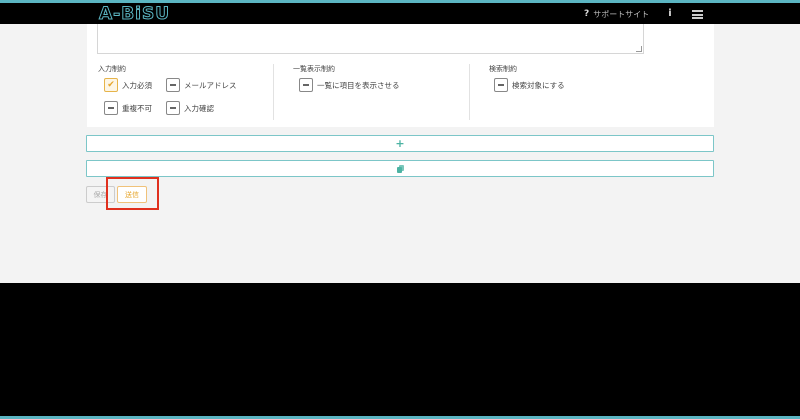 Image resolution: width=800 pixels, height=419 pixels. What do you see at coordinates (639, 49) in the screenshot?
I see `resize-grip-icon` at bounding box center [639, 49].